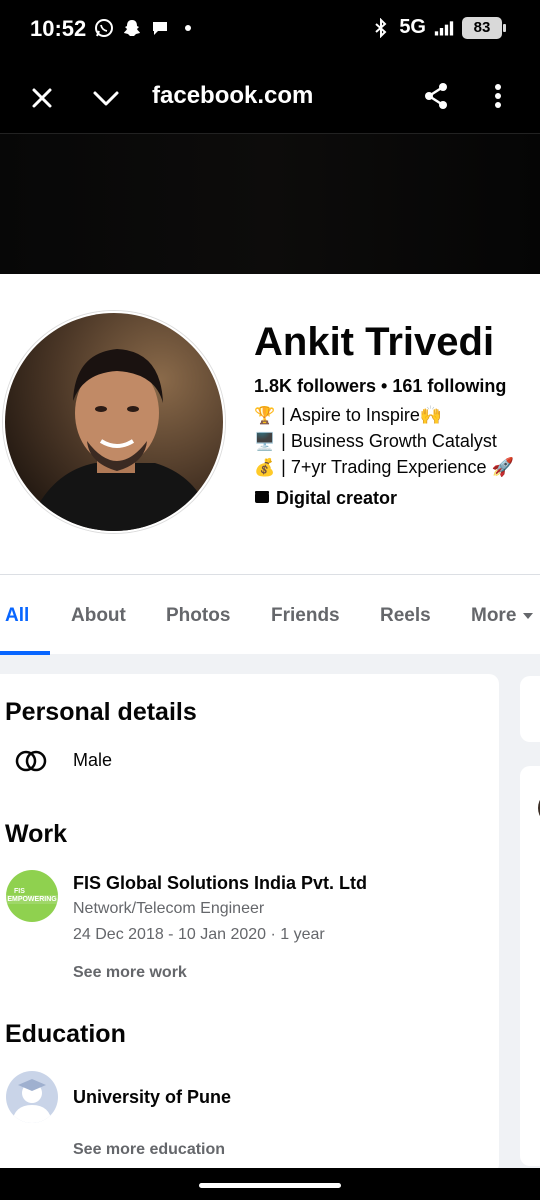 This screenshot has height=1200, width=540. I want to click on tab-photos: Photos, so click(198, 616).